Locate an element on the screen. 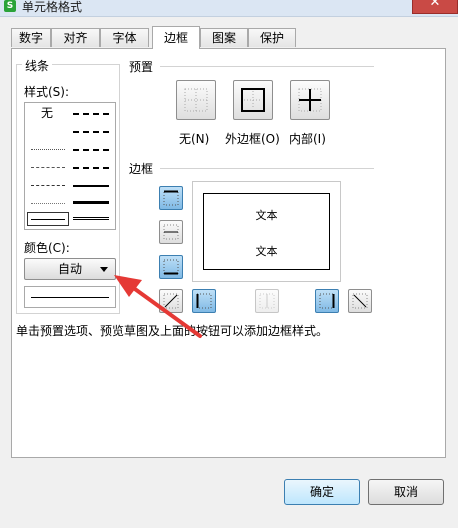  border-left-icon is located at coordinates (204, 301).